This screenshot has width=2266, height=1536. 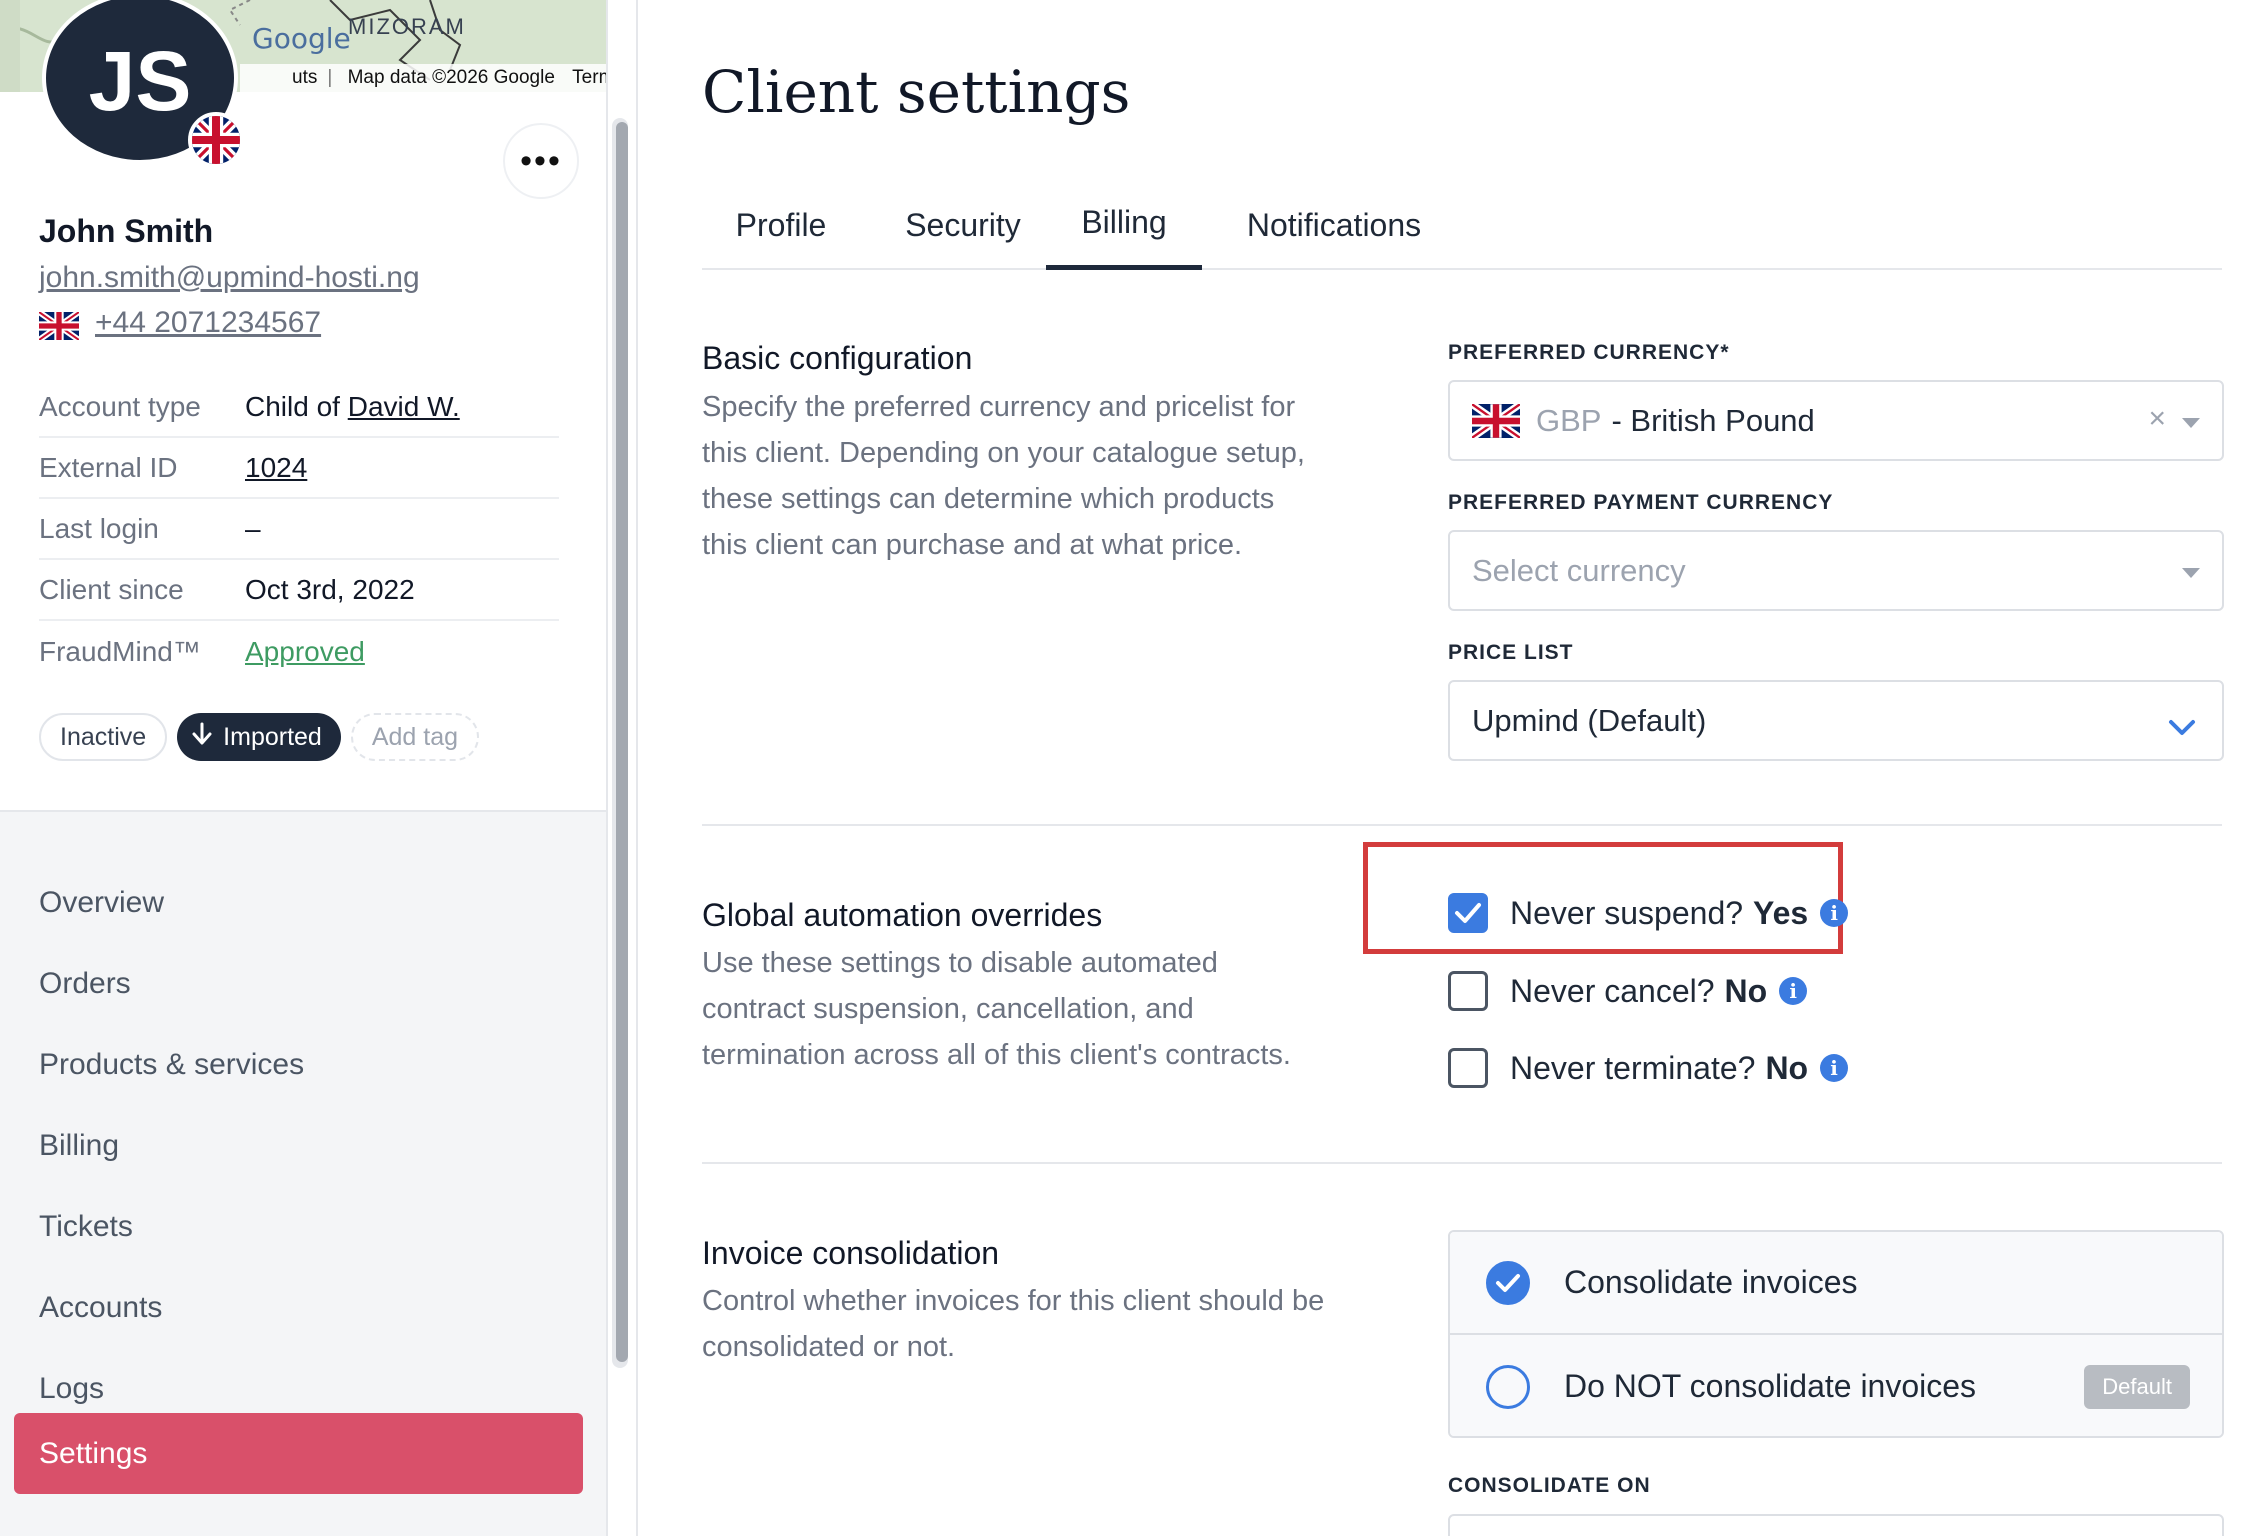 I want to click on arrow-down-icon, so click(x=202, y=737).